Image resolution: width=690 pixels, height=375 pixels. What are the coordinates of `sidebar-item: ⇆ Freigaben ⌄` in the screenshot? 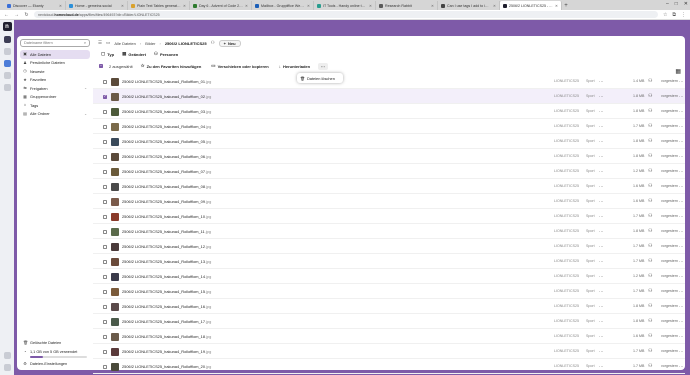 It's located at (55, 88).